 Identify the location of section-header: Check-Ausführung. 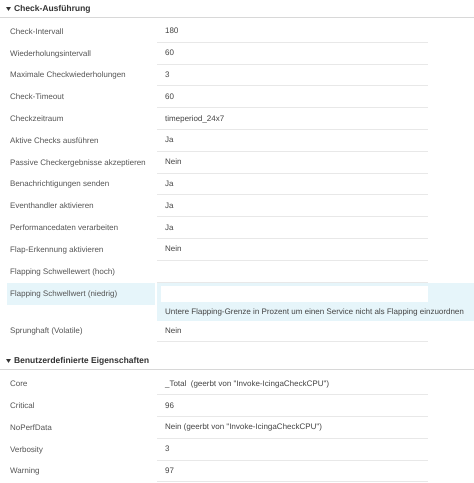
(237, 9).